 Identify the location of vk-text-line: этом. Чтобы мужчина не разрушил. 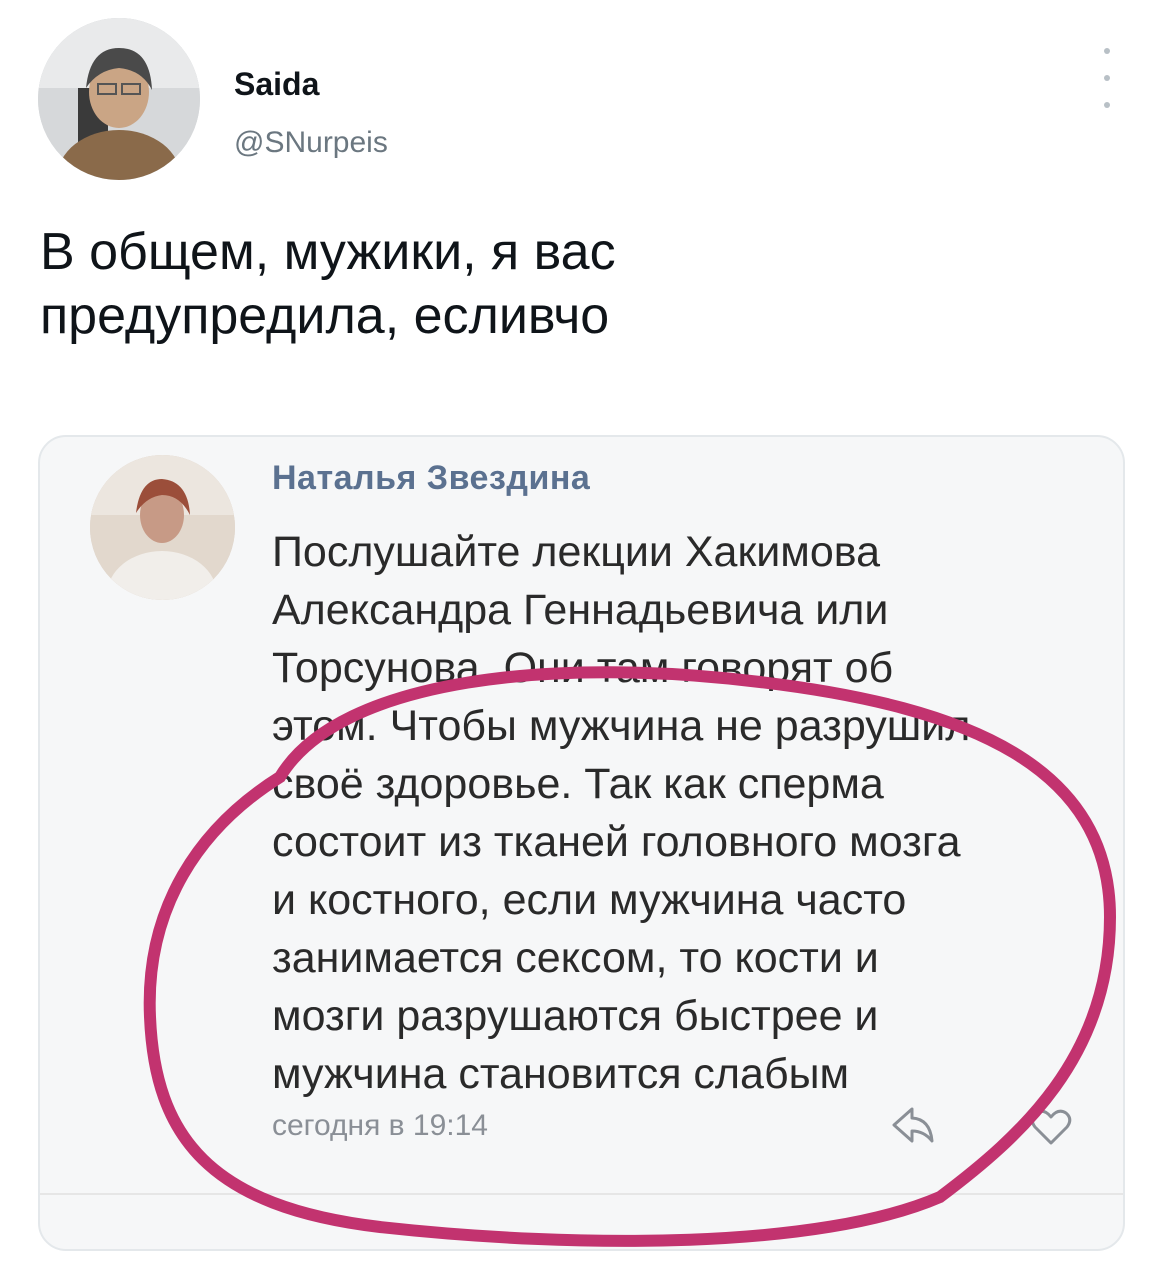
(621, 726).